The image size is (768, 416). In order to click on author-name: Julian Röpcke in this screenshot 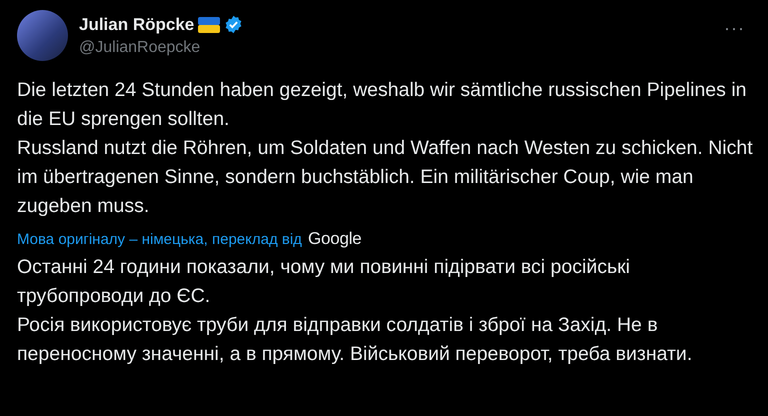, I will do `click(136, 24)`.